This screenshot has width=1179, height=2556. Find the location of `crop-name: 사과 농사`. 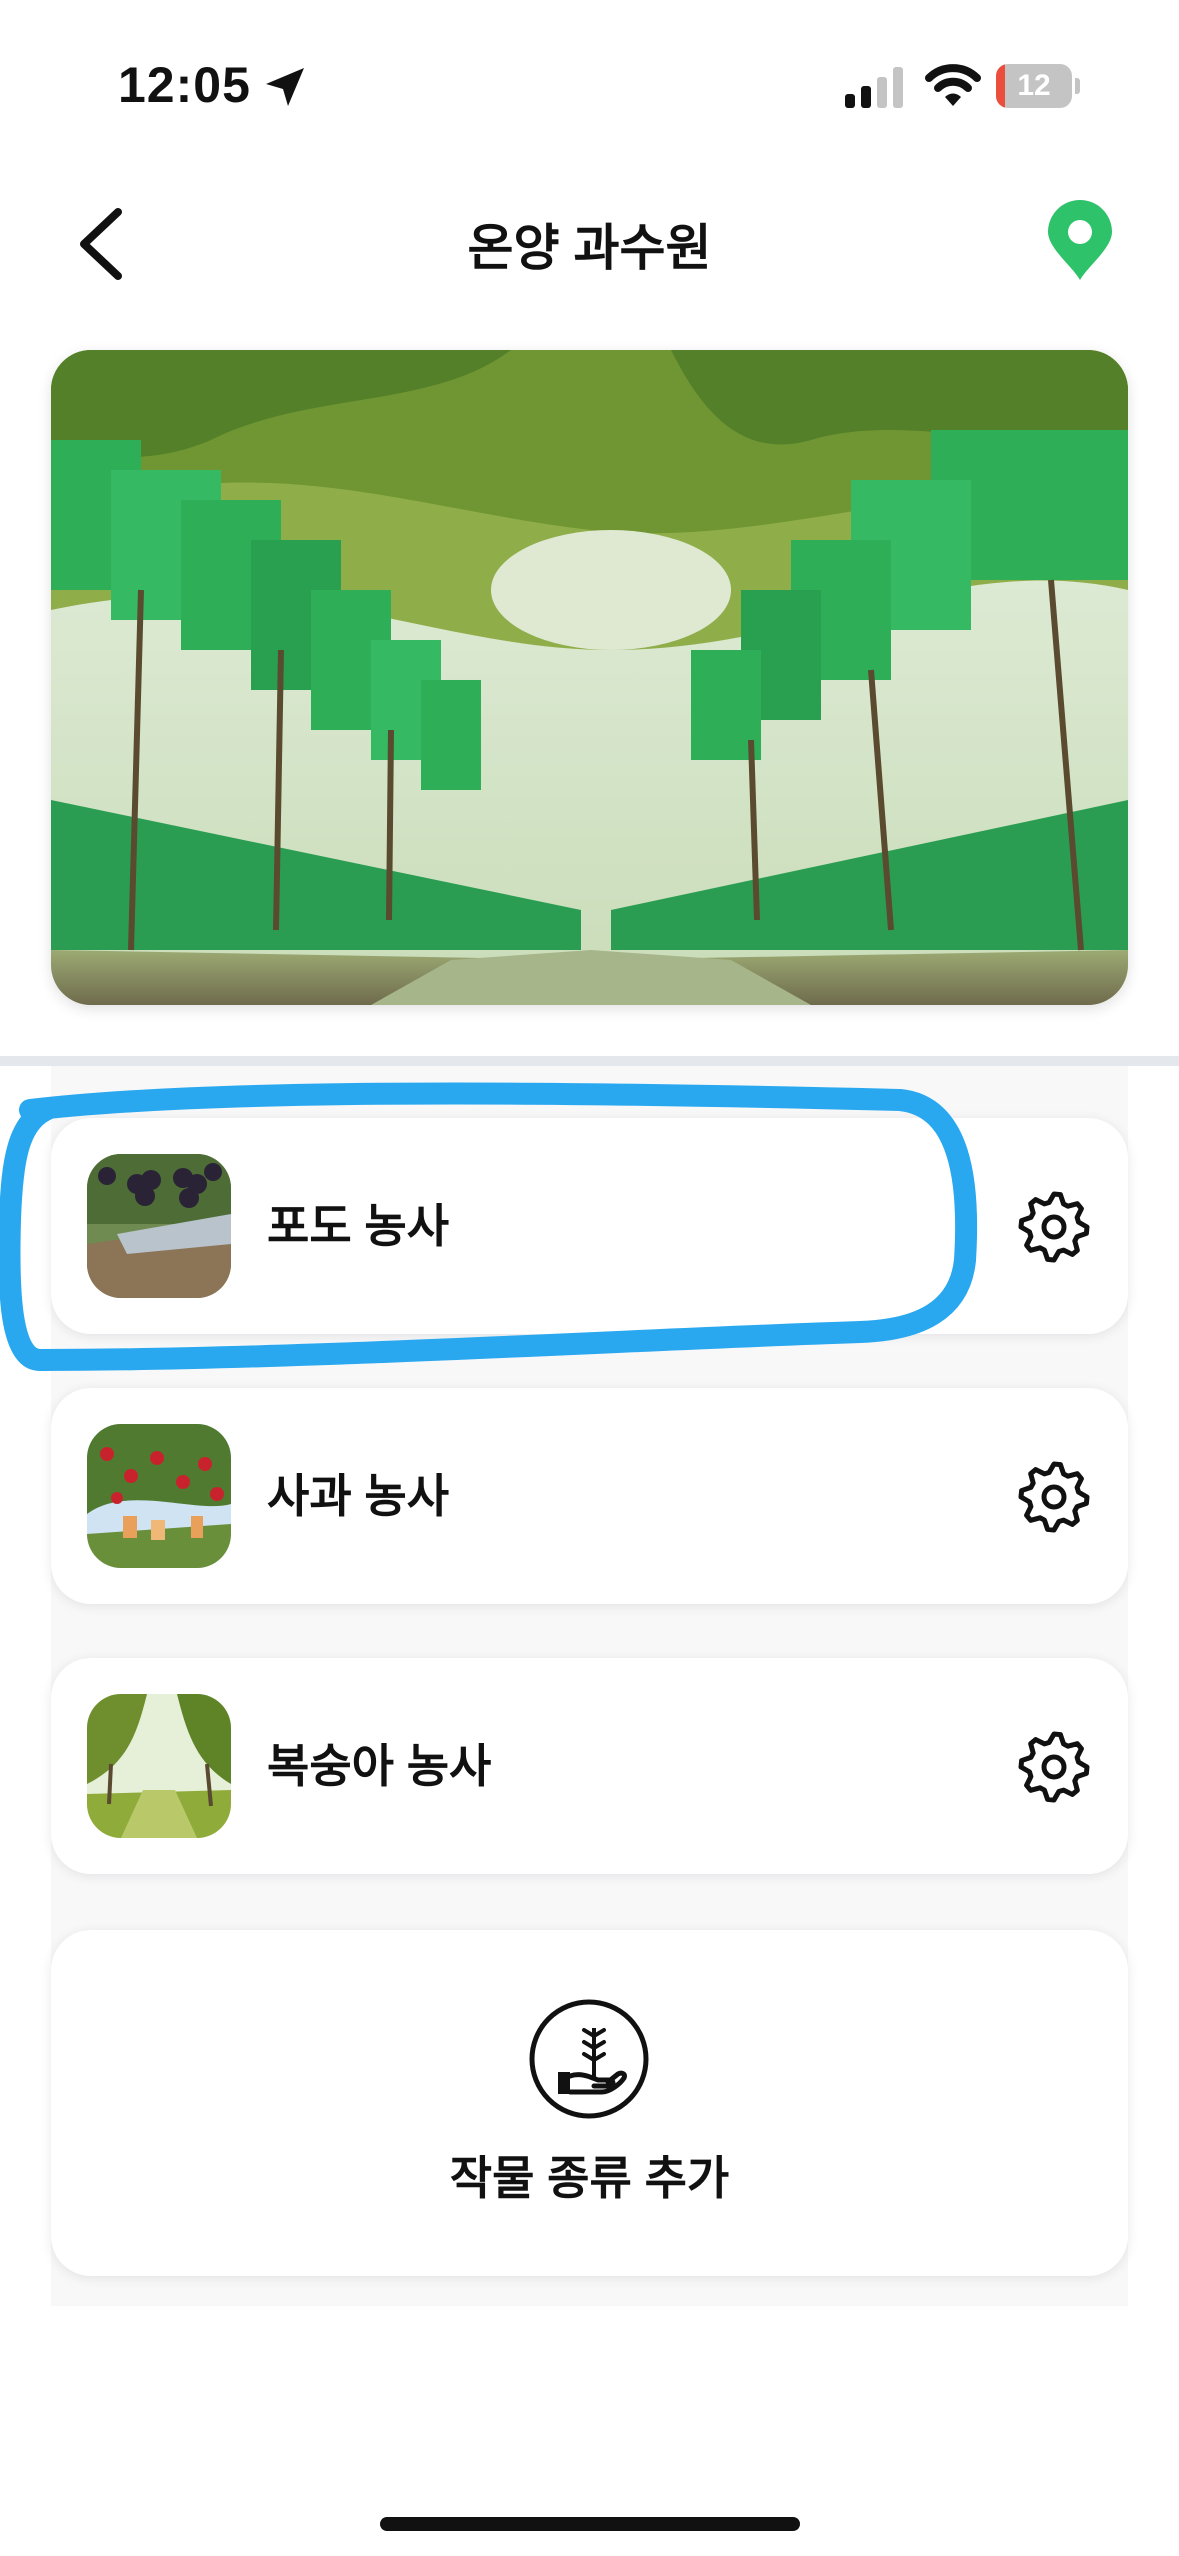

crop-name: 사과 농사 is located at coordinates (358, 1496).